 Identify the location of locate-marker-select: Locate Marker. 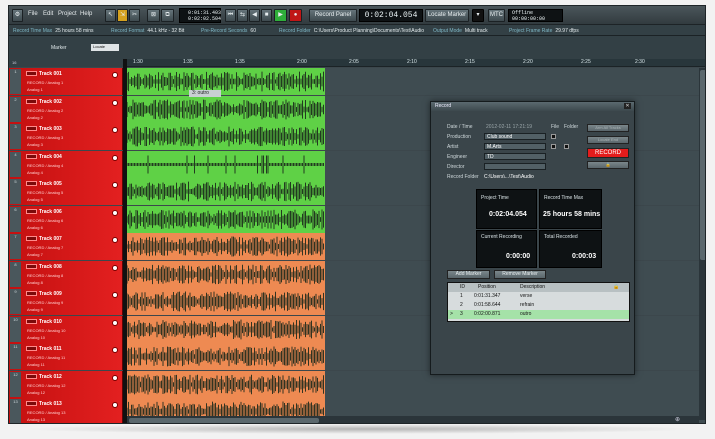
(447, 15).